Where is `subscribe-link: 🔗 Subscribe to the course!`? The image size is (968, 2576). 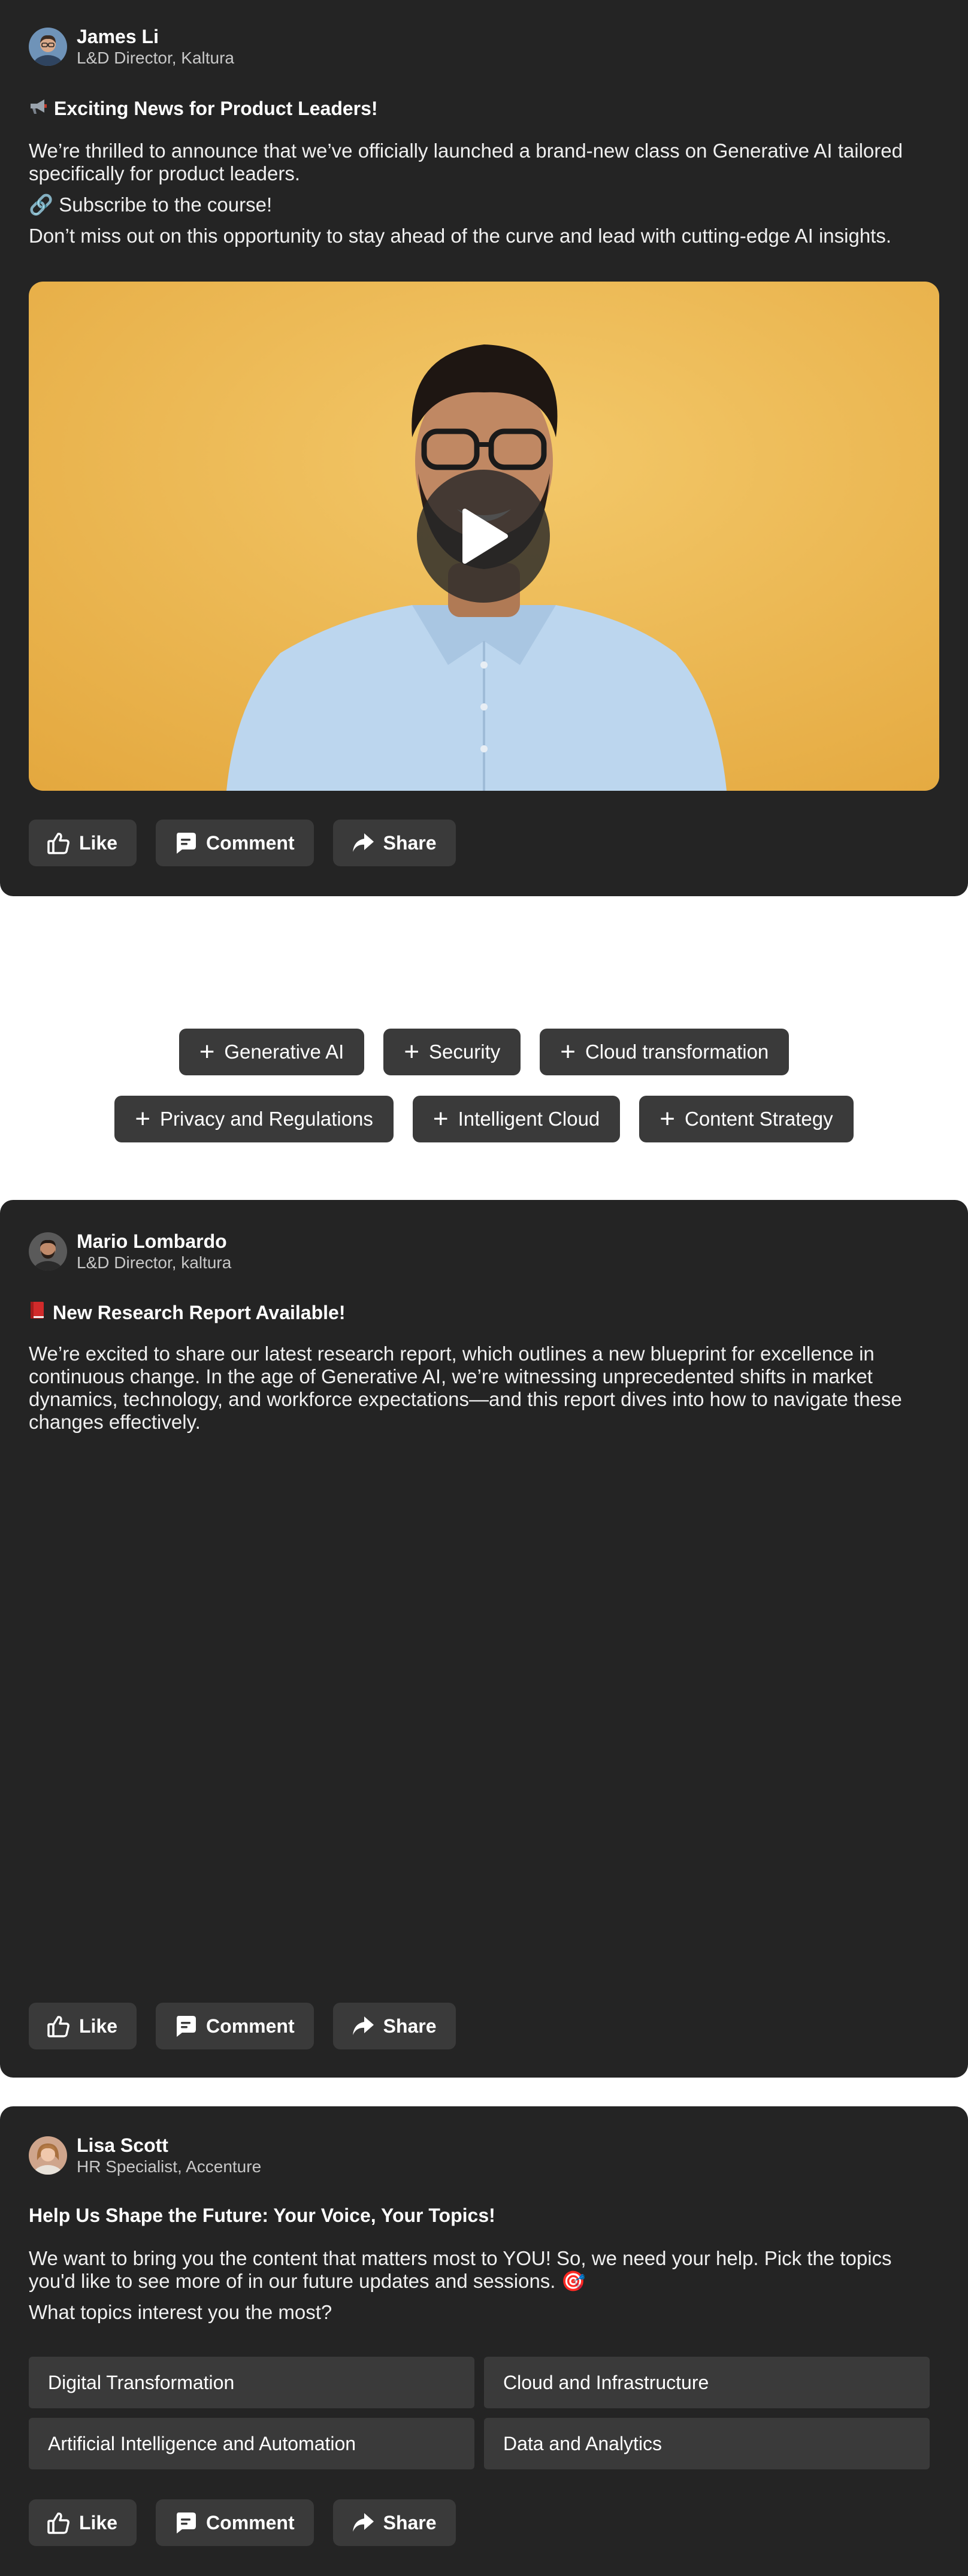
subscribe-link: 🔗 Subscribe to the course! is located at coordinates (484, 204).